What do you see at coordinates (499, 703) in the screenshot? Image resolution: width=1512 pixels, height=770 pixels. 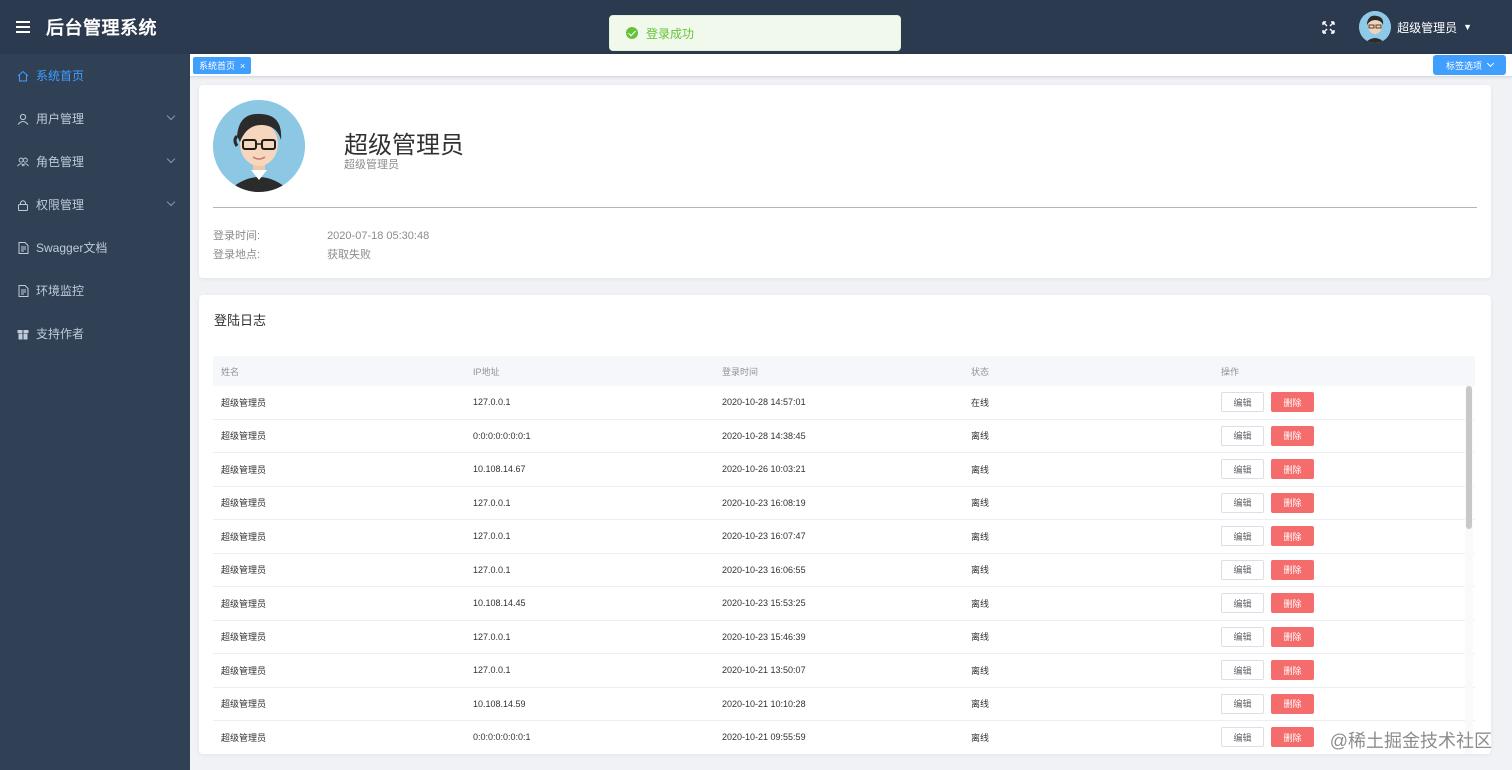 I see `cell-ip: 10.108.14.59` at bounding box center [499, 703].